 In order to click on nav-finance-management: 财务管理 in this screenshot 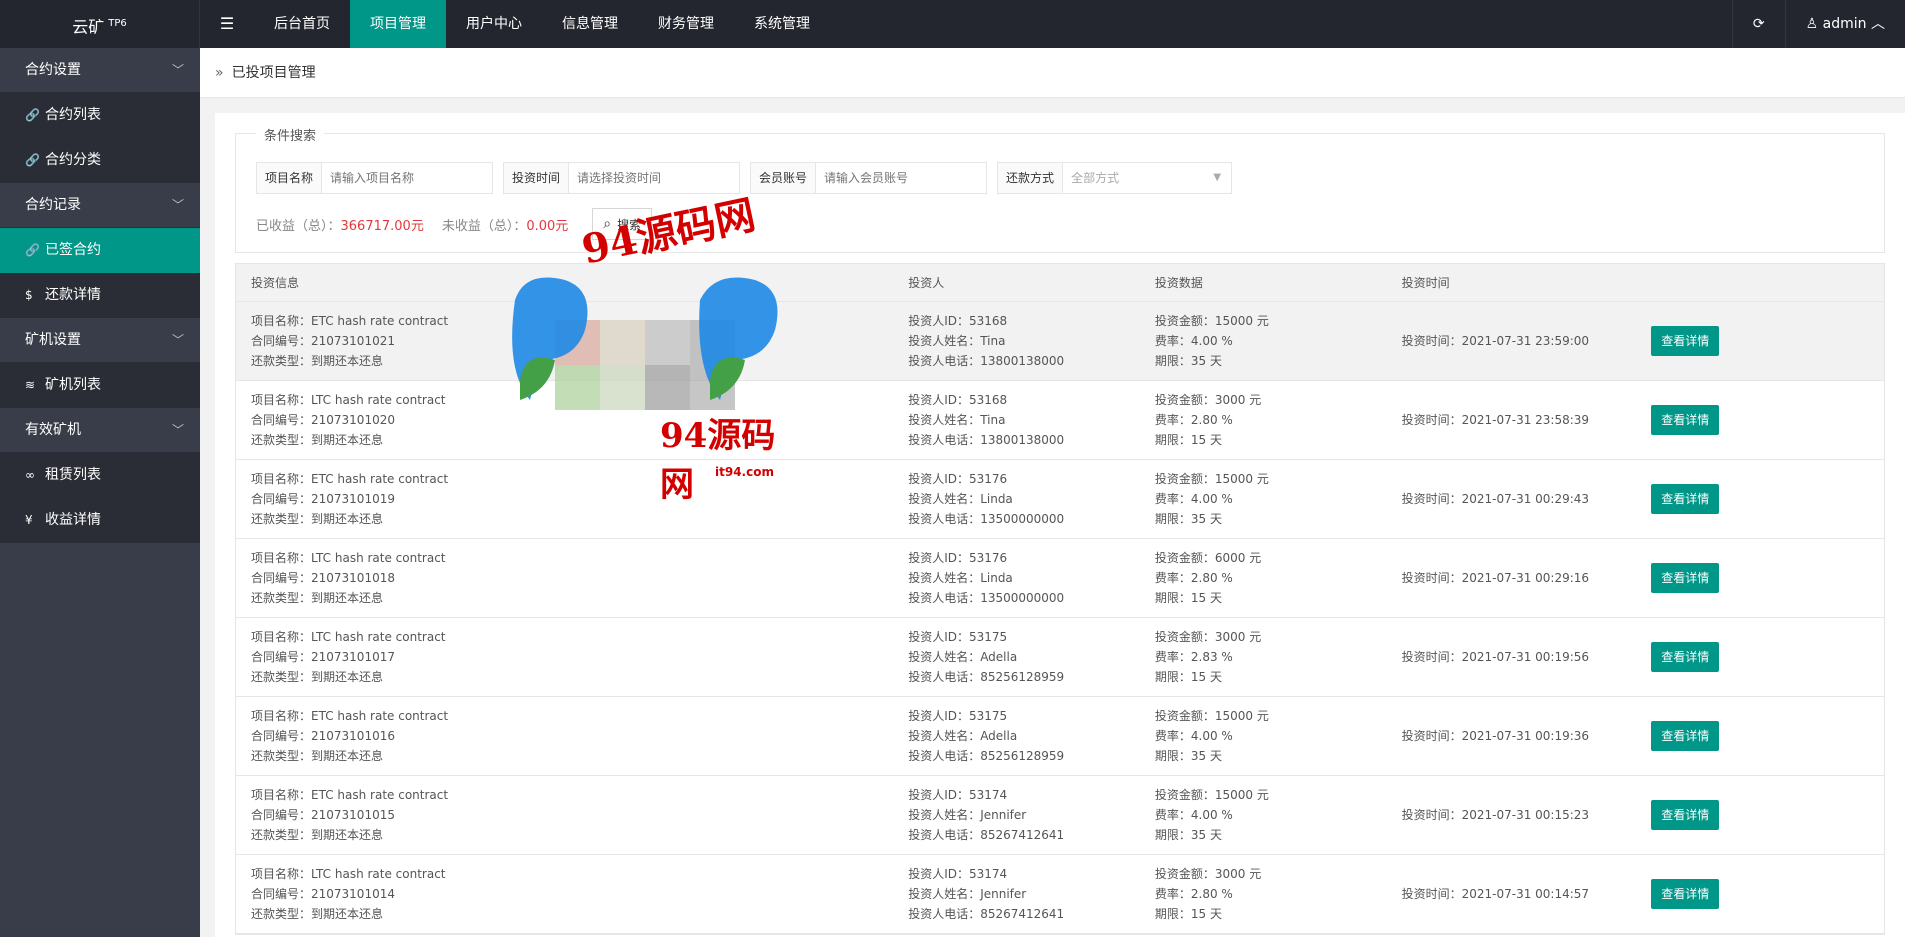, I will do `click(686, 24)`.